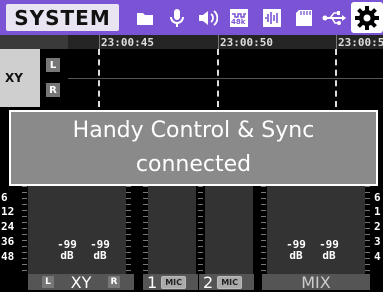 The width and height of the screenshot is (383, 292). I want to click on timeline-tick: 23:00:5, so click(360, 42).